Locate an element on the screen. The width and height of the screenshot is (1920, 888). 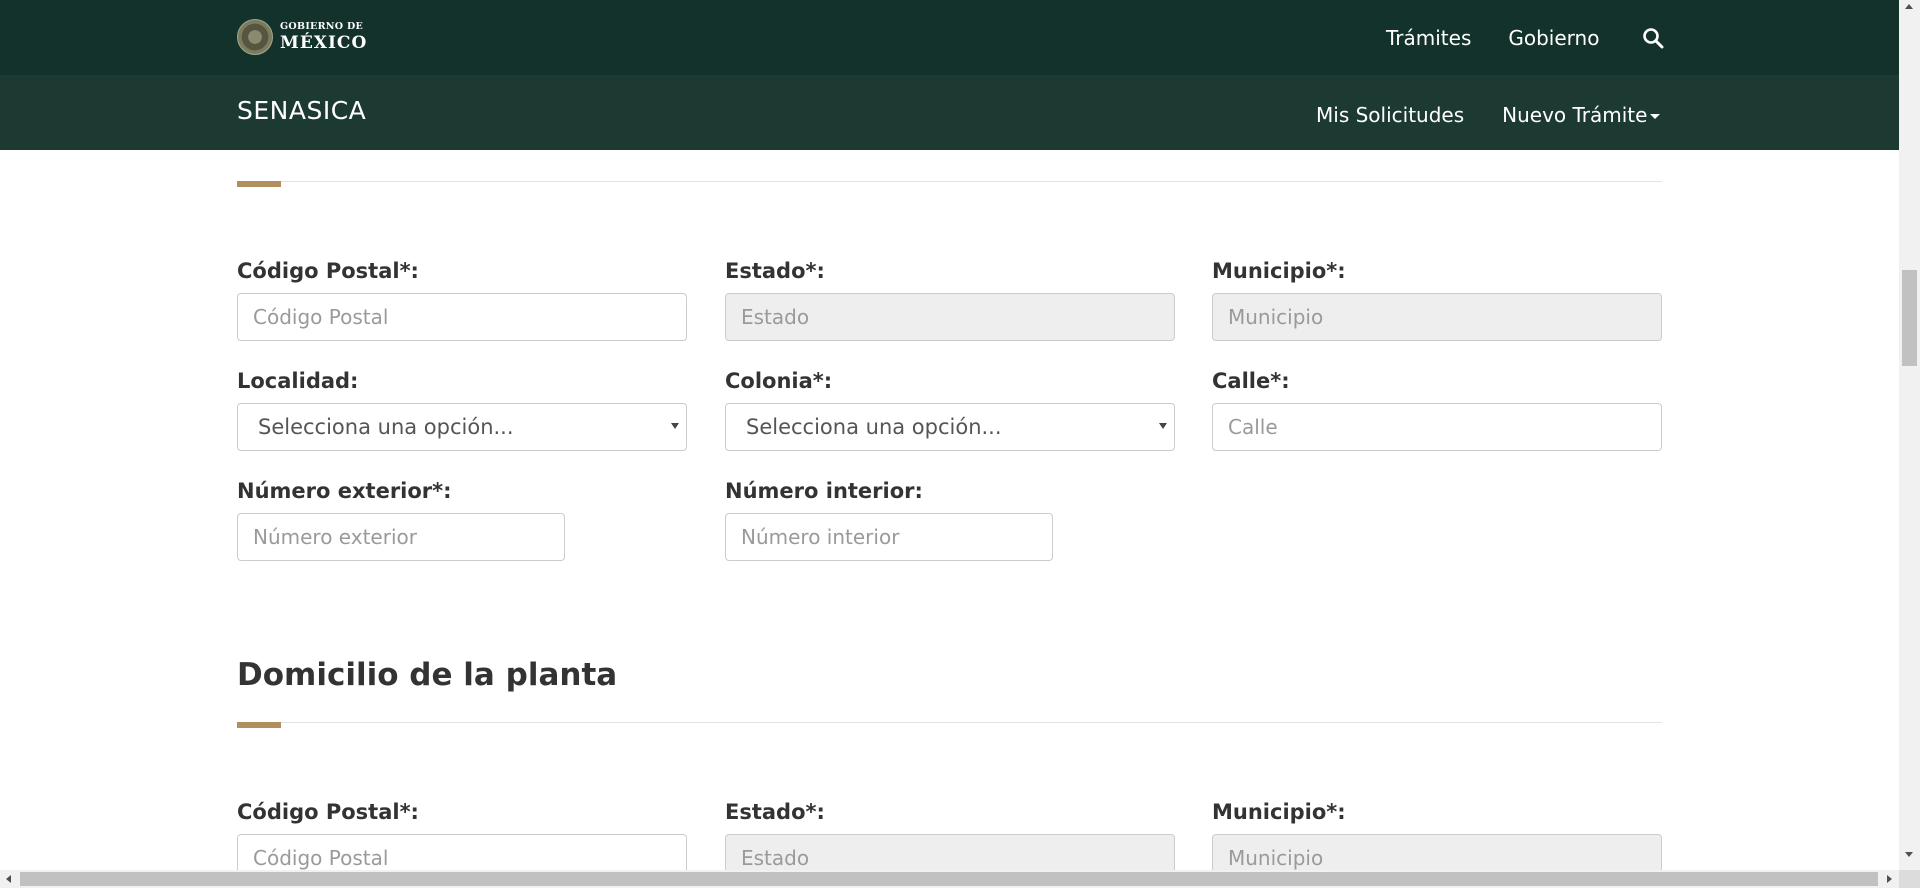
localidad-label: Localidad: is located at coordinates (298, 381).